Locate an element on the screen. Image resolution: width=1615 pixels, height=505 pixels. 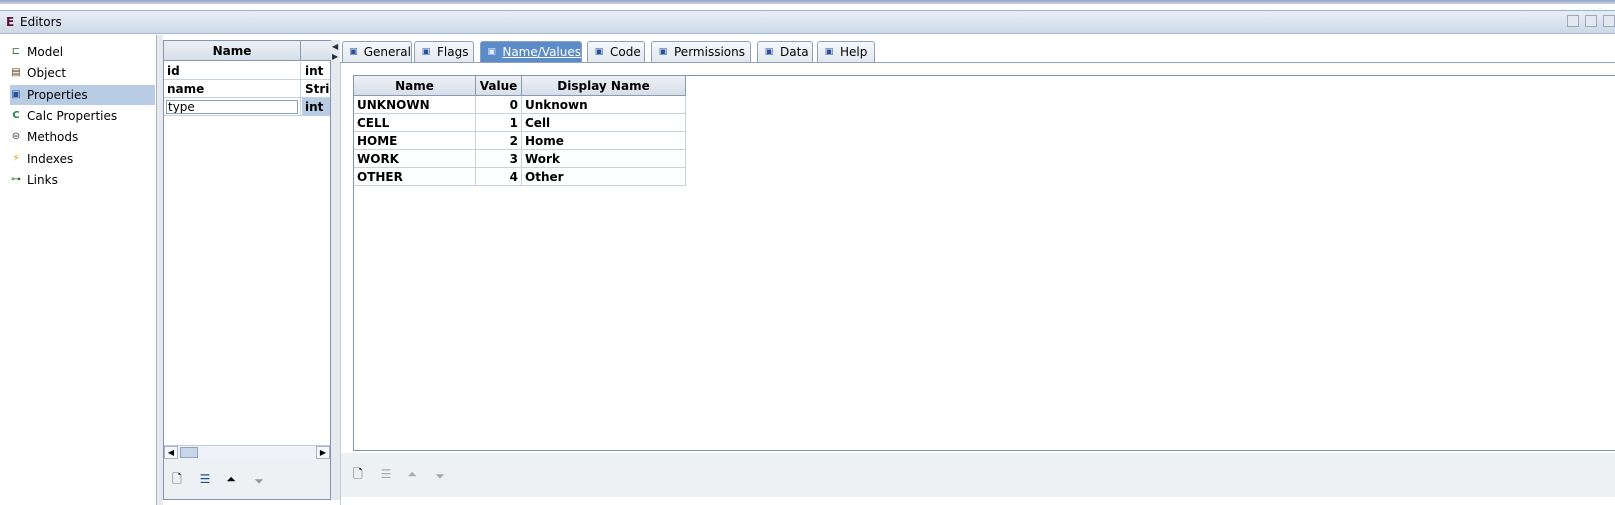
editors-app-icon: E is located at coordinates (10, 22).